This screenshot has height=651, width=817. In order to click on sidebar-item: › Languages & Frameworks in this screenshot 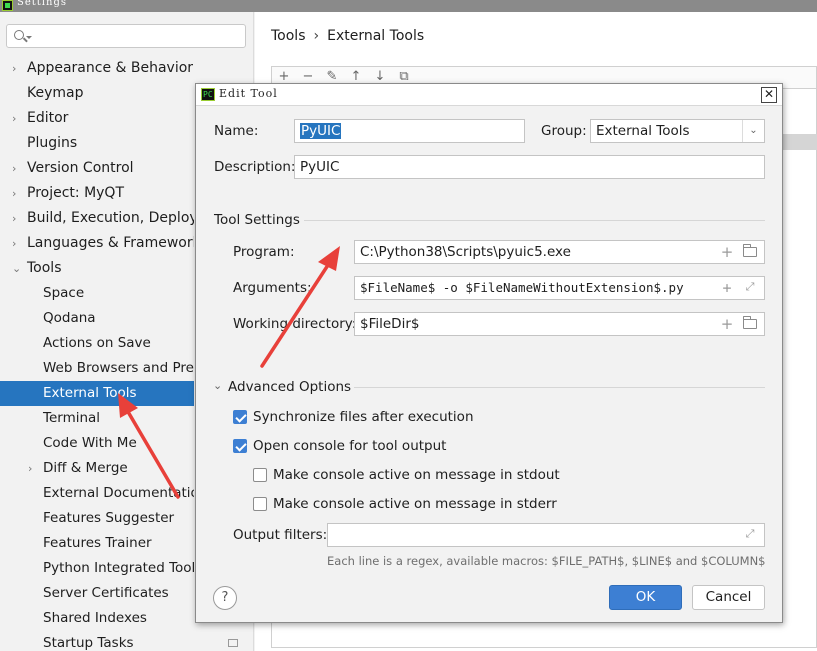, I will do `click(97, 243)`.